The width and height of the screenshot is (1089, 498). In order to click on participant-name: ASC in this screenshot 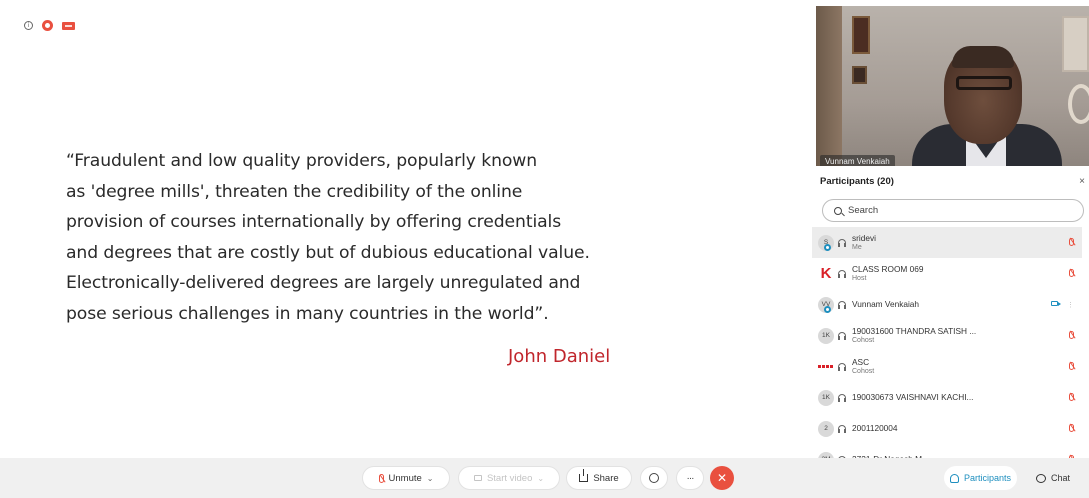, I will do `click(861, 361)`.